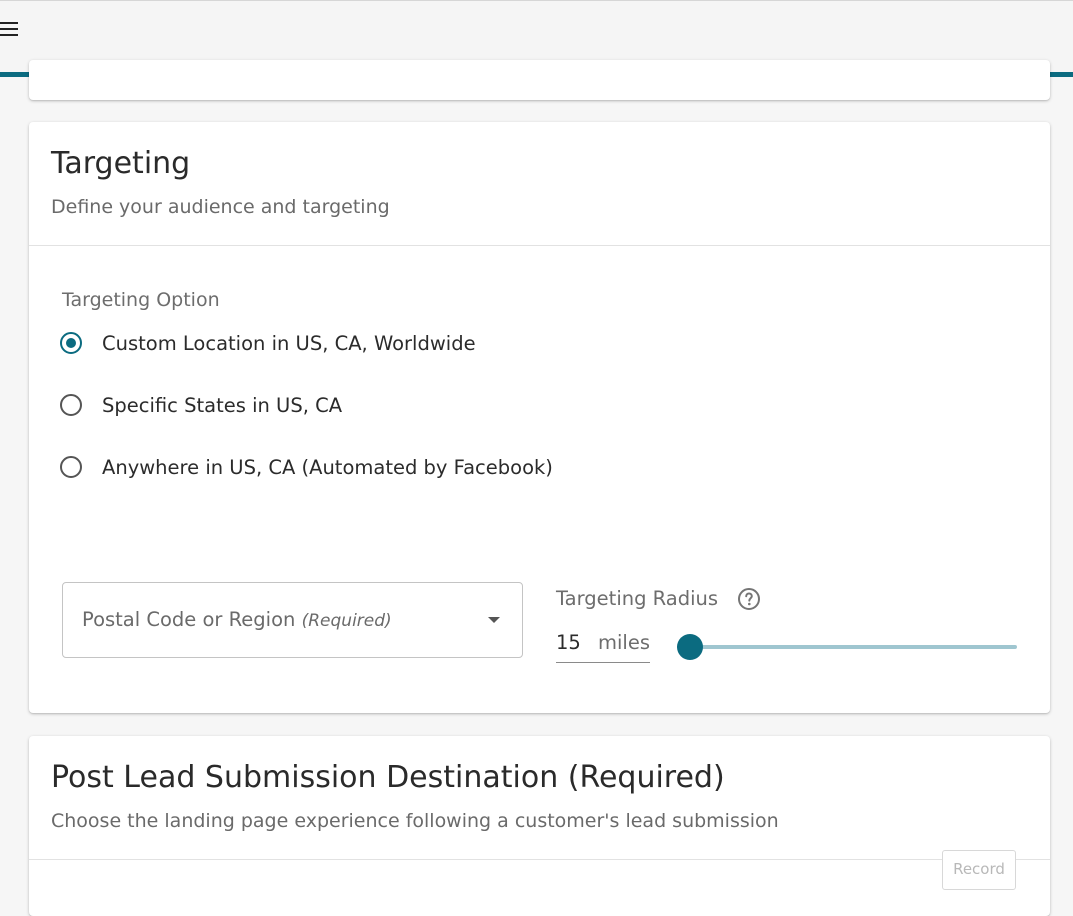 The width and height of the screenshot is (1073, 916). I want to click on radius-value: 15, so click(568, 642).